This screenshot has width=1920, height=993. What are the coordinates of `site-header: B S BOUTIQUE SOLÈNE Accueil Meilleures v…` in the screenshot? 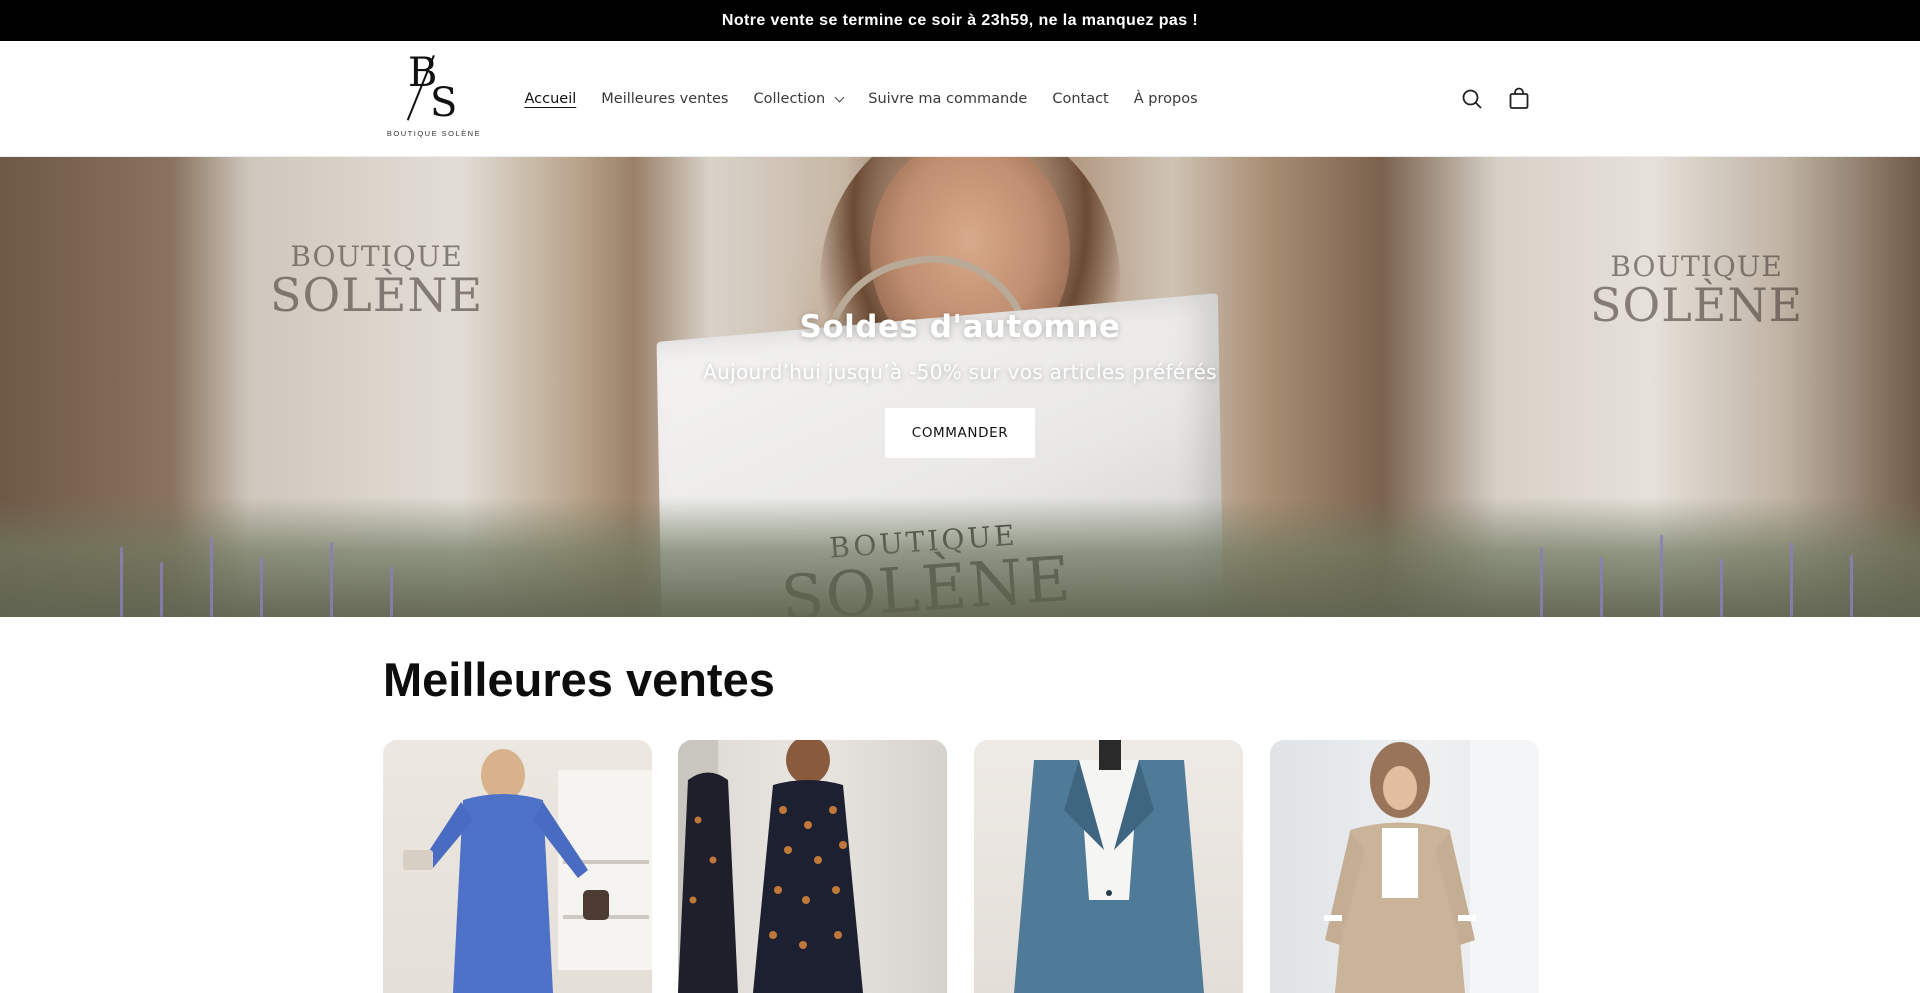 It's located at (960, 99).